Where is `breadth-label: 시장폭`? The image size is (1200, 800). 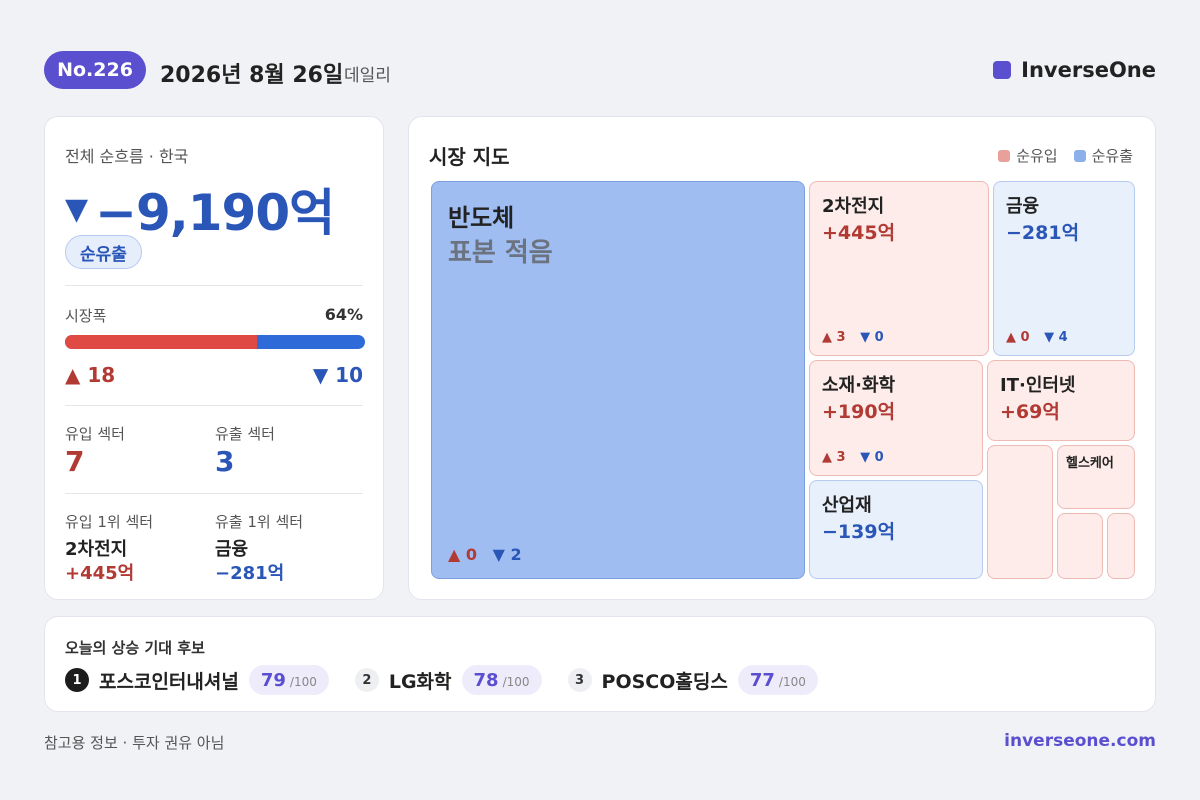
breadth-label: 시장폭 is located at coordinates (86, 316).